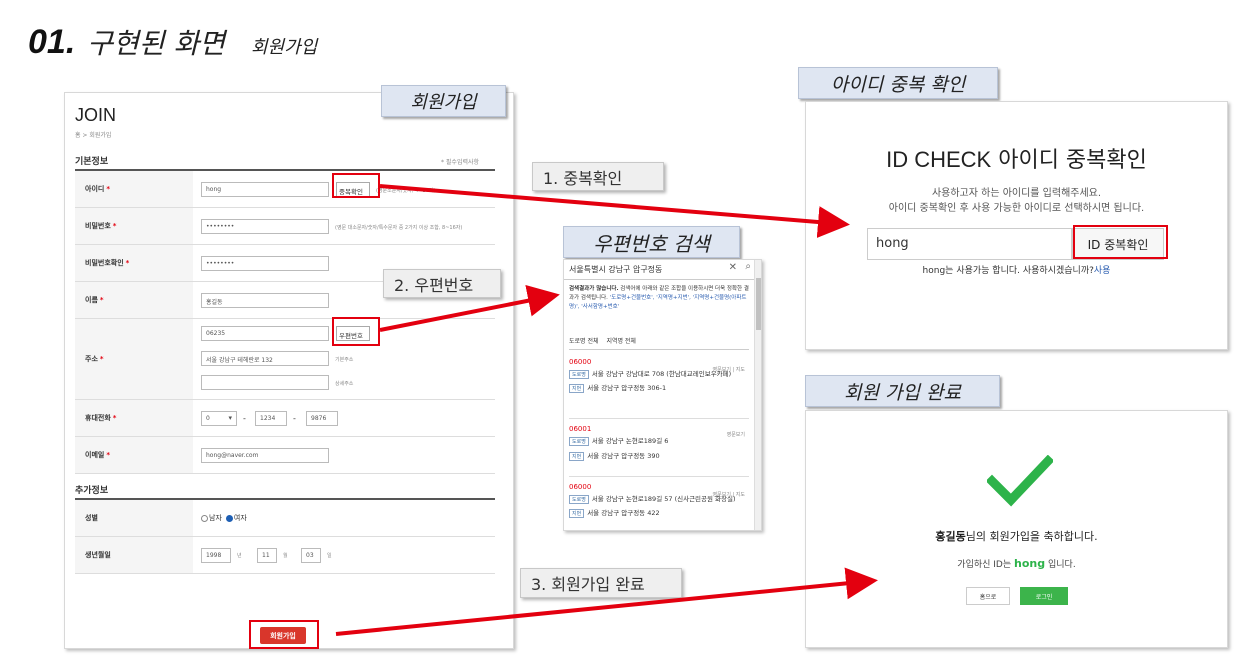  I want to click on extra-info-heading: 추가정보, so click(92, 491).